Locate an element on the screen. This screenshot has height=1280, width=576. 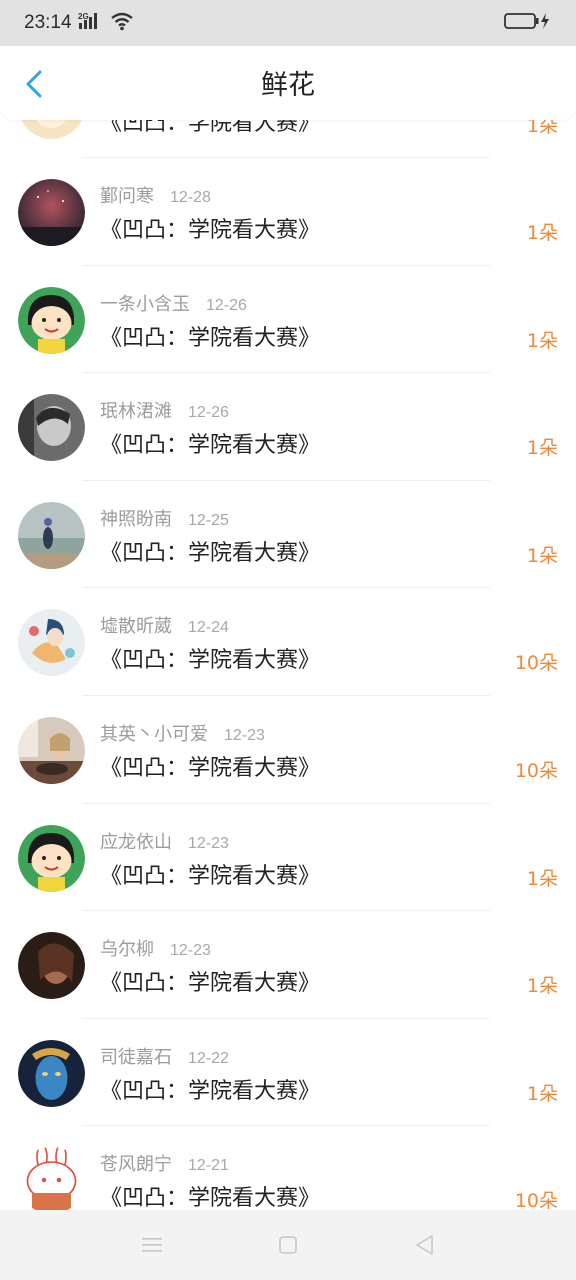
list-item: 鄞问寒 12-28 《凹凸：学院看大赛》 1朵 is located at coordinates (288, 212).